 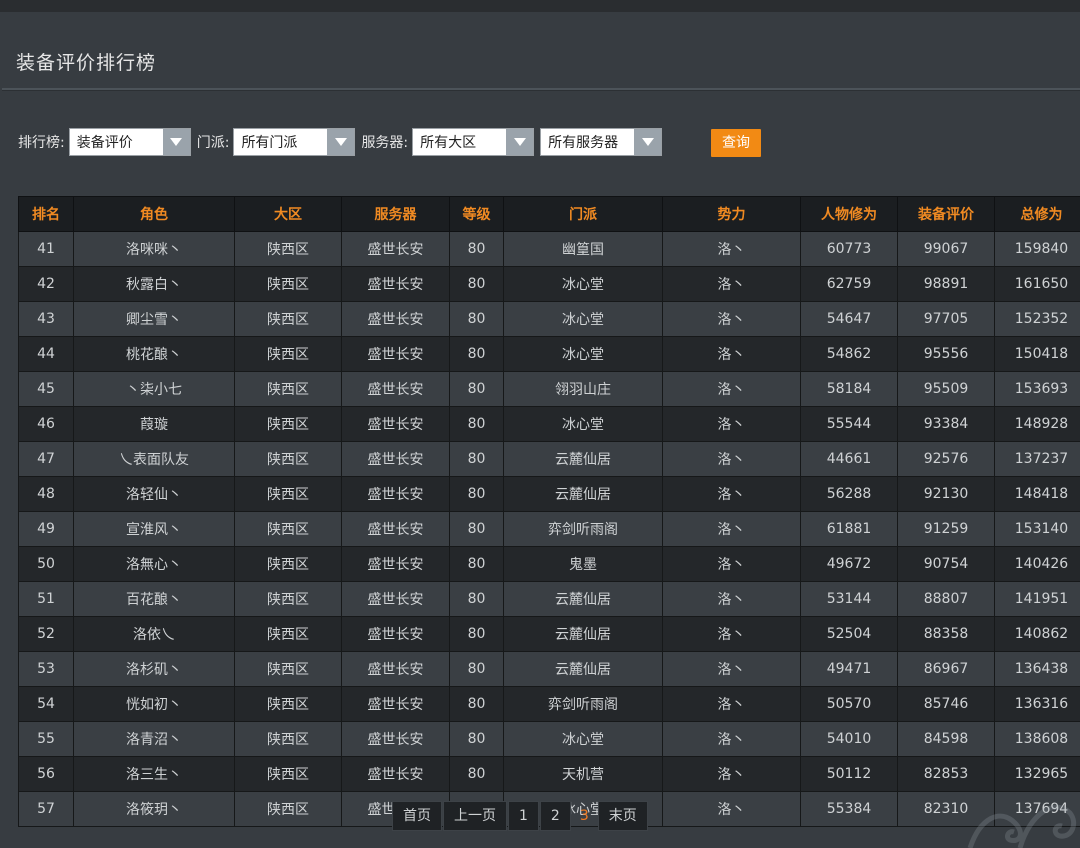 What do you see at coordinates (1022, 826) in the screenshot?
I see `ornament-decoration` at bounding box center [1022, 826].